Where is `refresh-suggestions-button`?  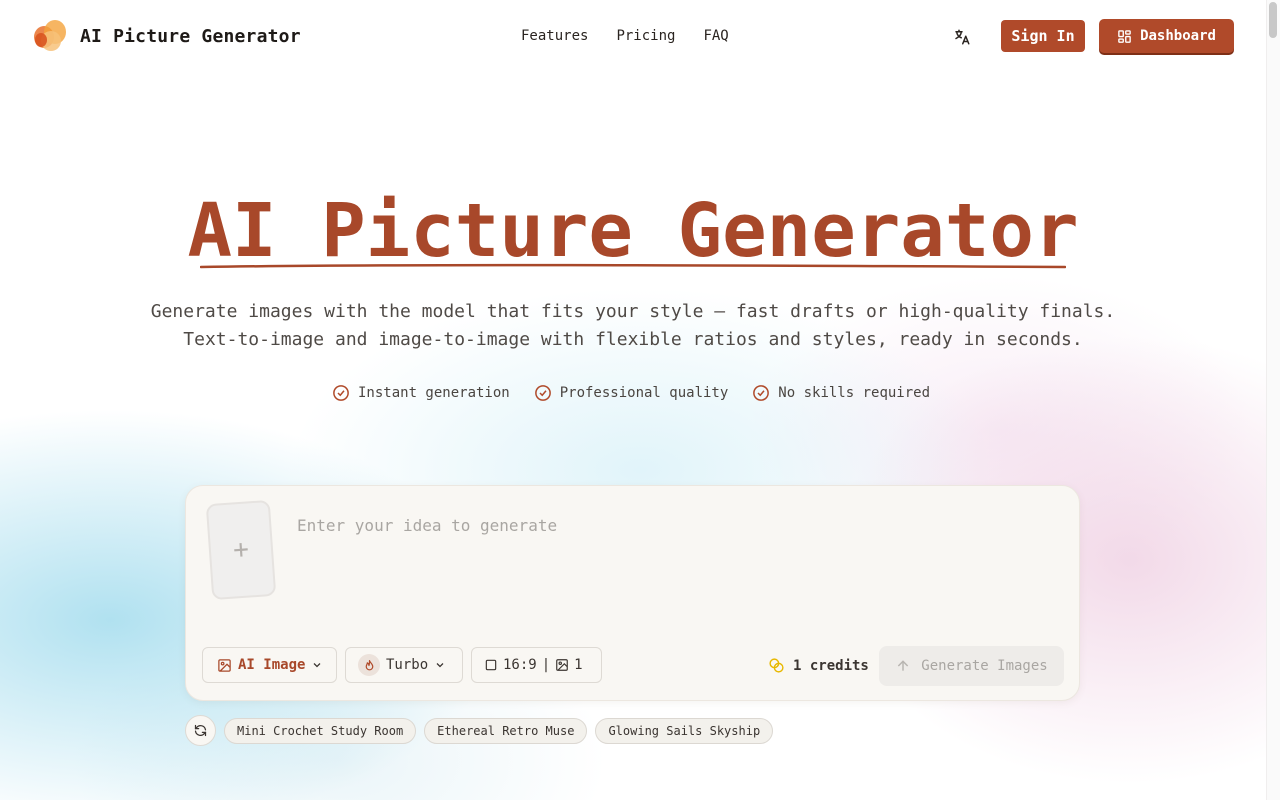
refresh-suggestions-button is located at coordinates (200, 730).